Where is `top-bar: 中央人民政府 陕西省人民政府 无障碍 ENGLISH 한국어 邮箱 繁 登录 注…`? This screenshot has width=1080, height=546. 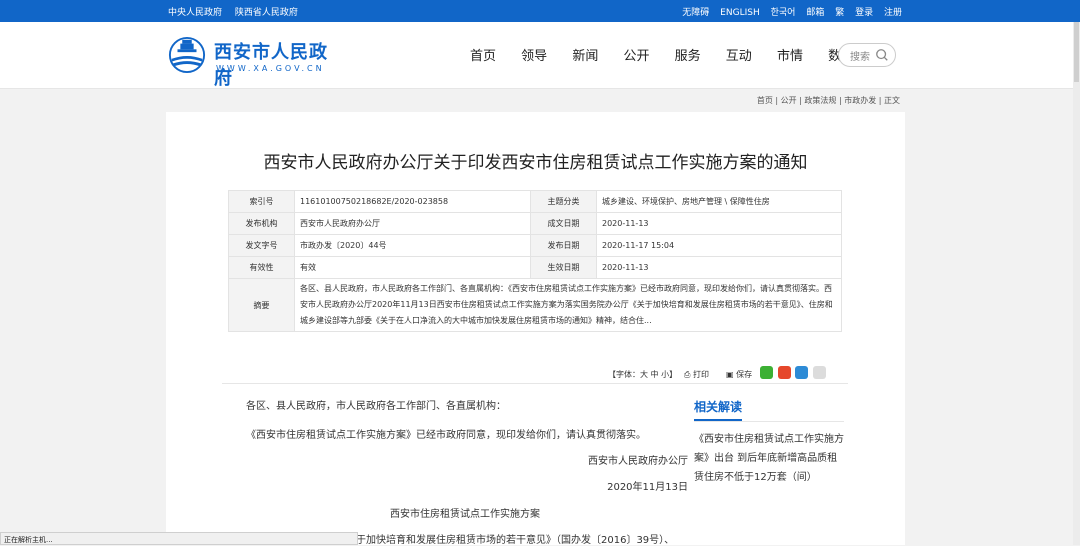 top-bar: 中央人民政府 陕西省人民政府 无障碍 ENGLISH 한국어 邮箱 繁 登录 注… is located at coordinates (540, 11).